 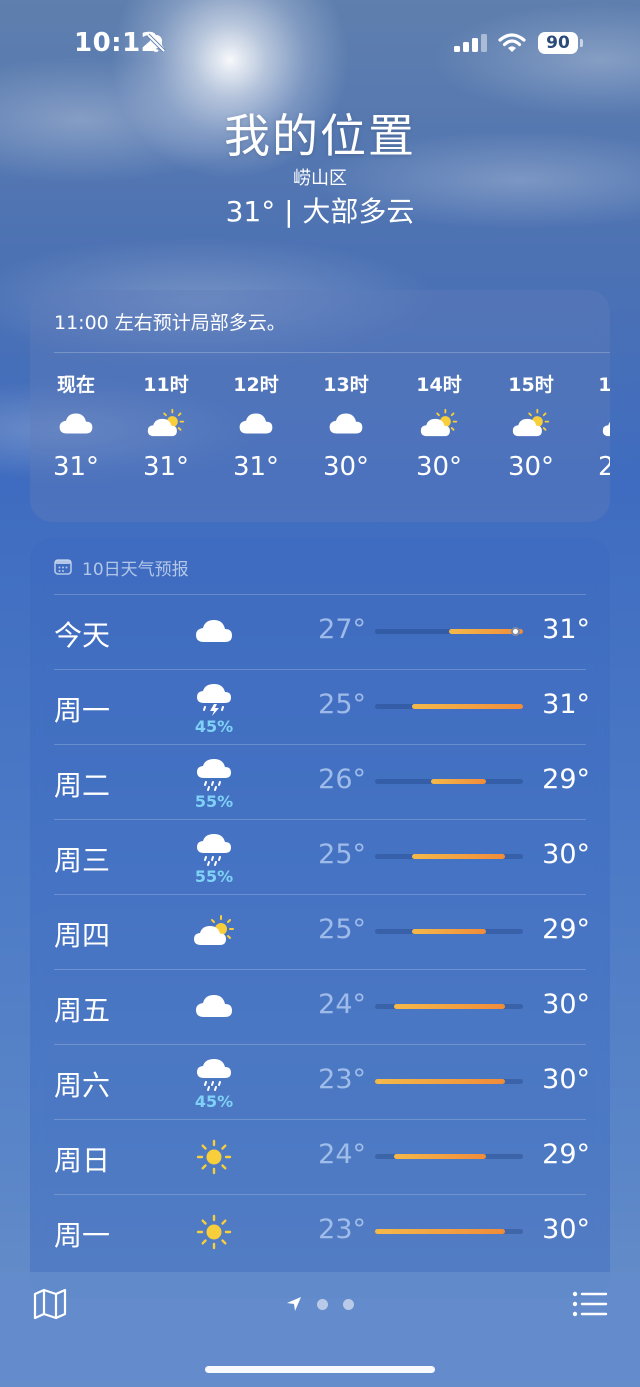 What do you see at coordinates (566, 629) in the screenshot?
I see `high-temp: 31°` at bounding box center [566, 629].